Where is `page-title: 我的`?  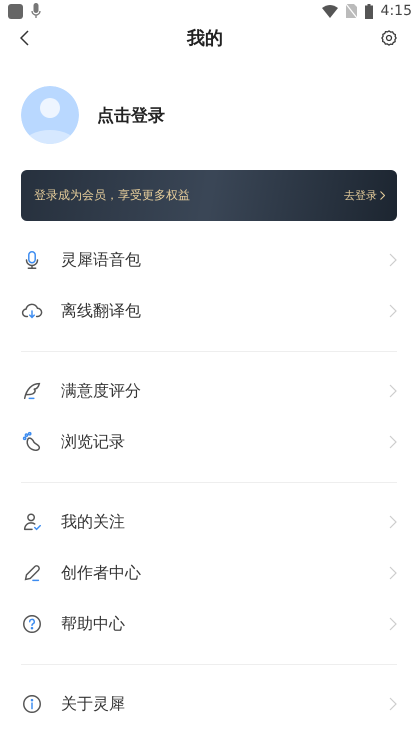
page-title: 我的 is located at coordinates (205, 38).